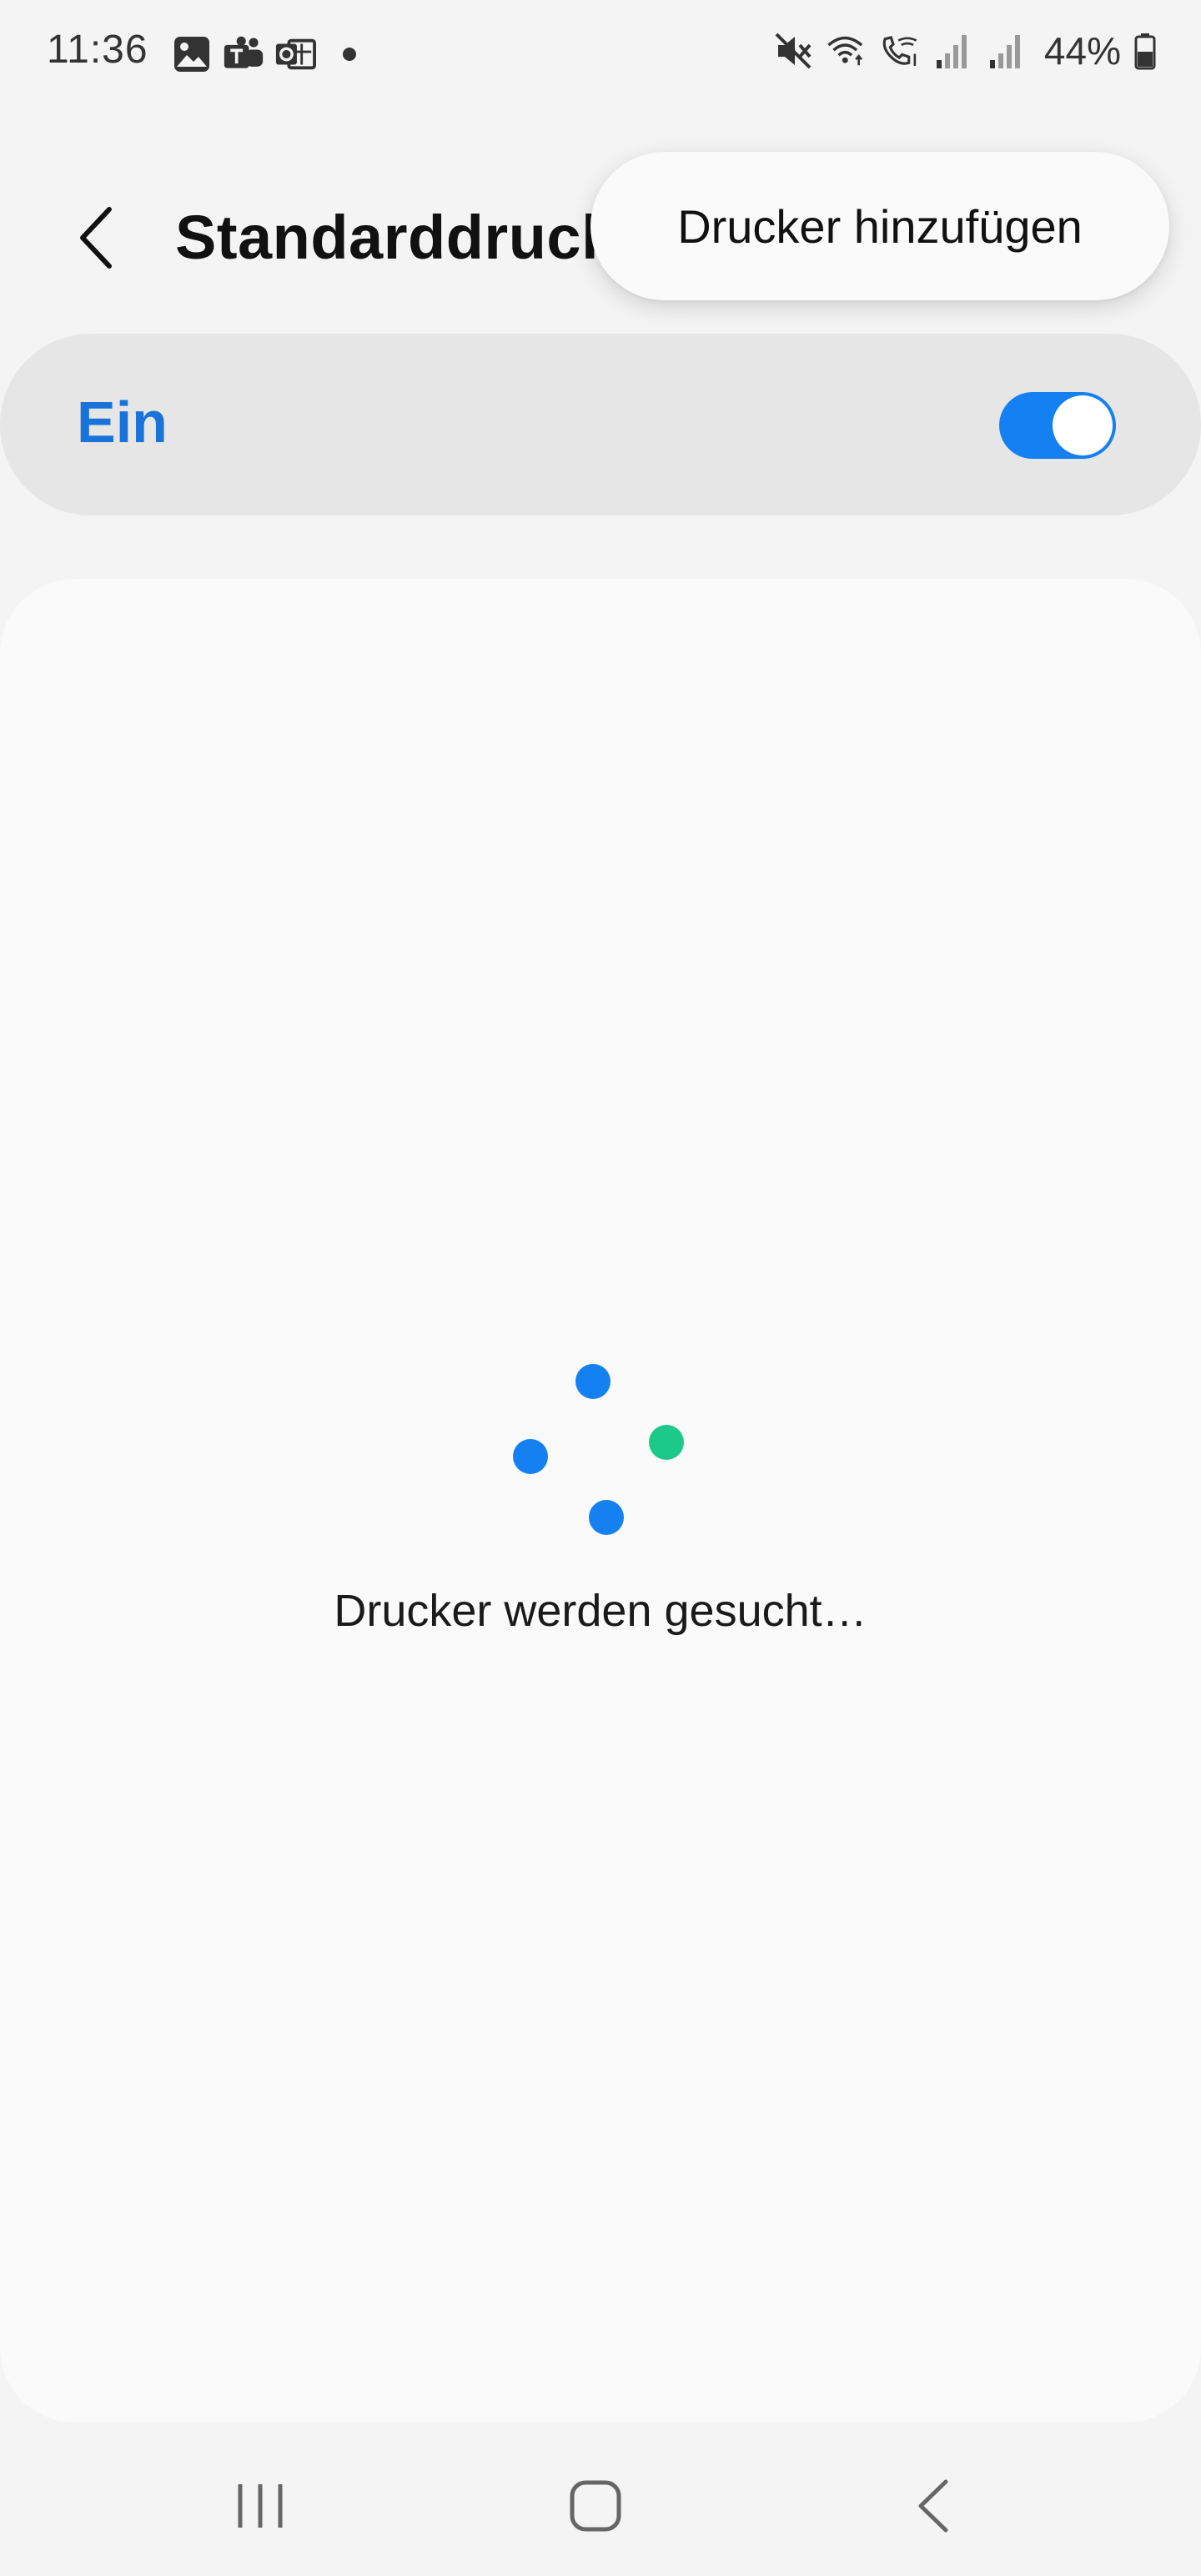 Image resolution: width=1201 pixels, height=2576 pixels. I want to click on teams-icon, so click(244, 54).